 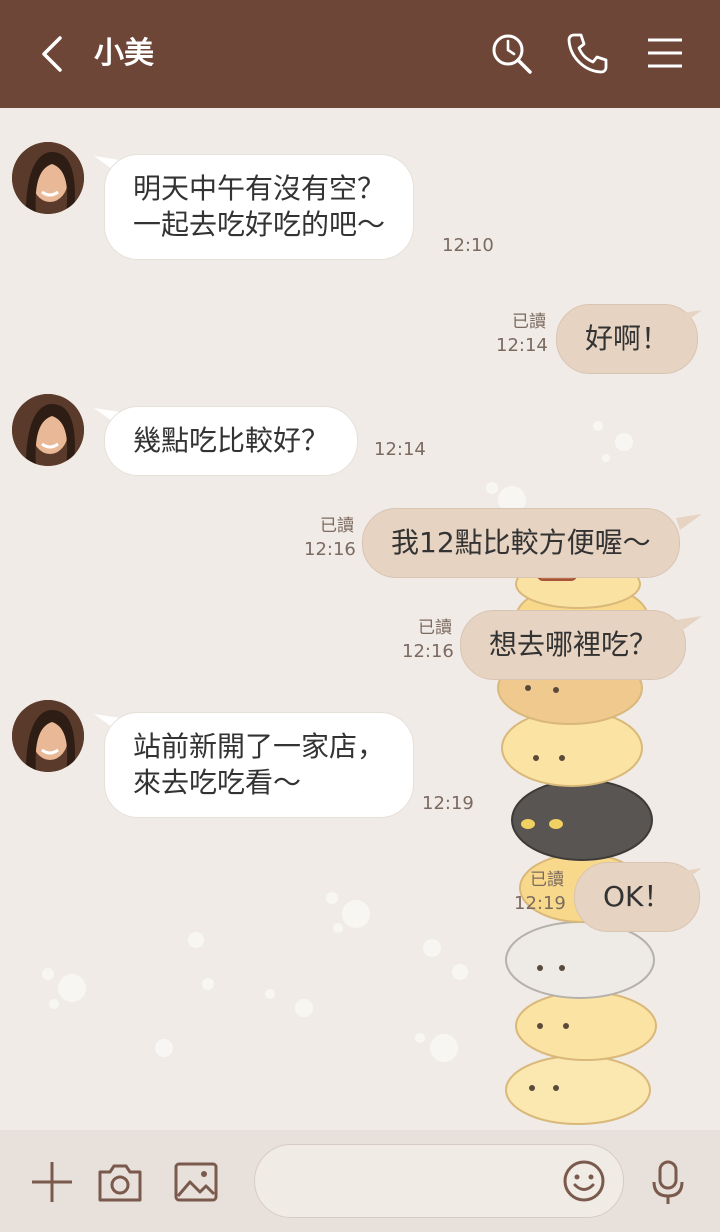 What do you see at coordinates (439, 1181) in the screenshot?
I see `message-input` at bounding box center [439, 1181].